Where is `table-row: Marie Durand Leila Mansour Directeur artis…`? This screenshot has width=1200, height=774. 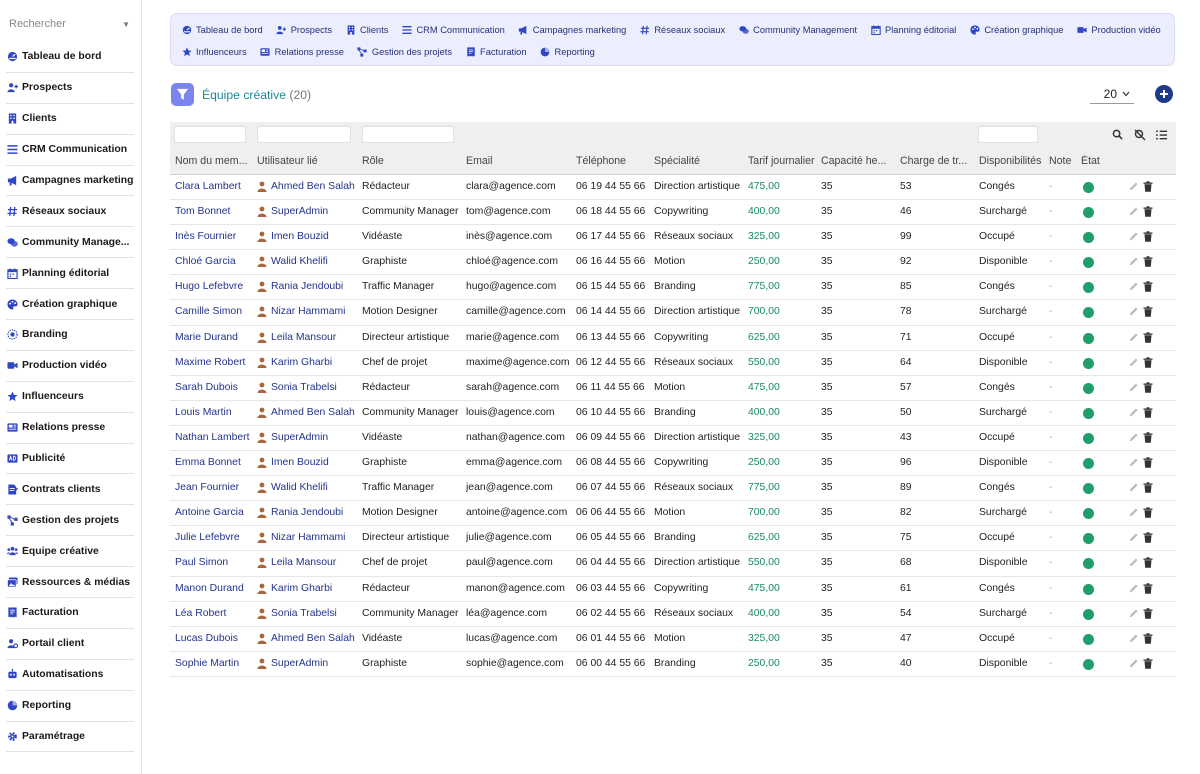
table-row: Marie Durand Leila Mansour Directeur artis… is located at coordinates (673, 338).